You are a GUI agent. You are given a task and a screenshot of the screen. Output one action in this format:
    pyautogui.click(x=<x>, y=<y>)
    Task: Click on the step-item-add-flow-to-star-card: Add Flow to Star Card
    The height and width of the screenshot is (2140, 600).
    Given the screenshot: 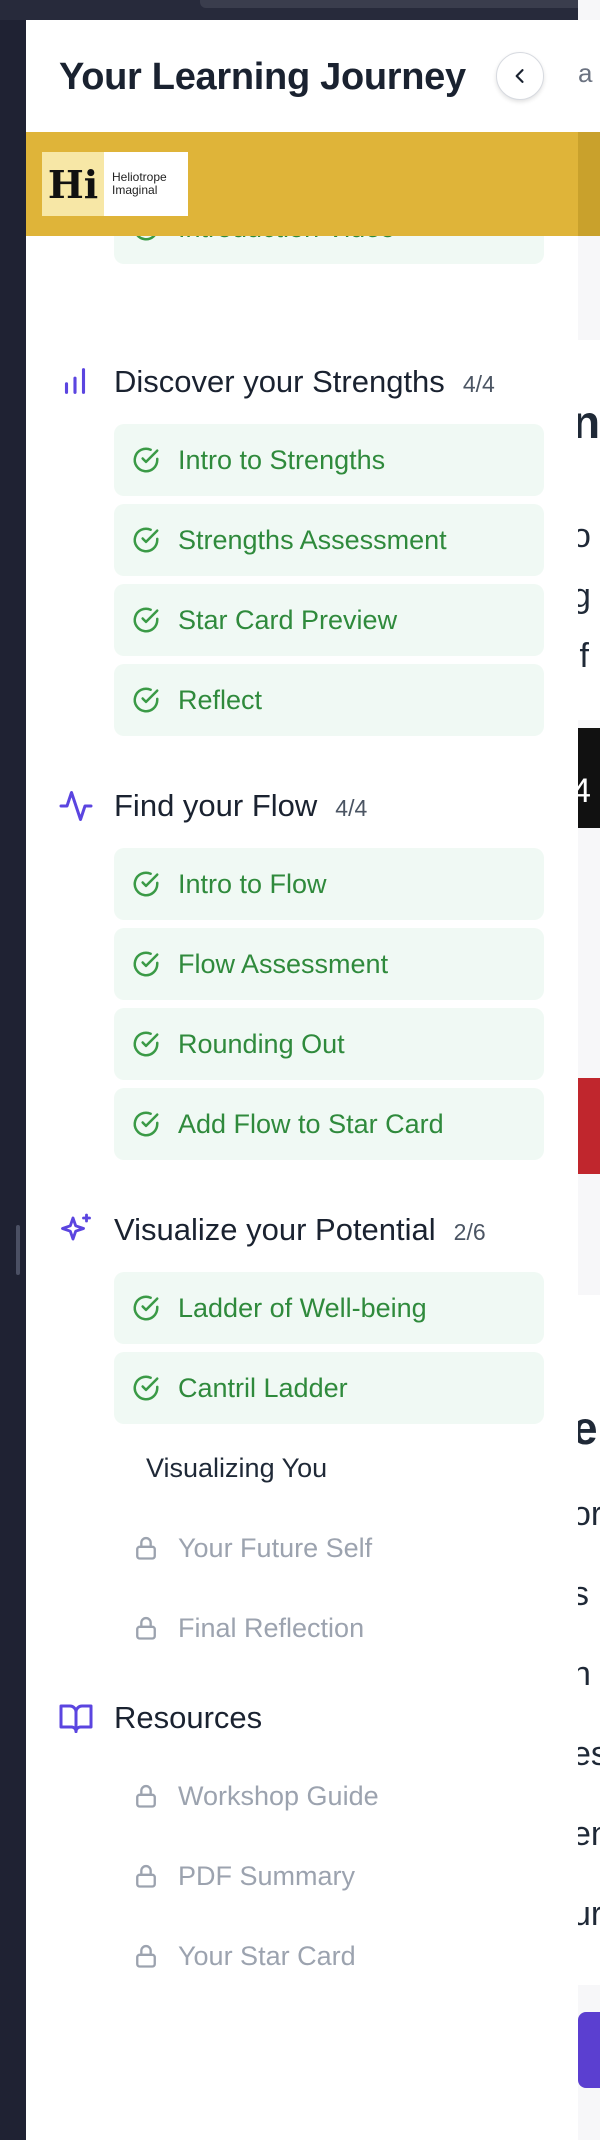 What is the action you would take?
    pyautogui.click(x=329, y=1124)
    